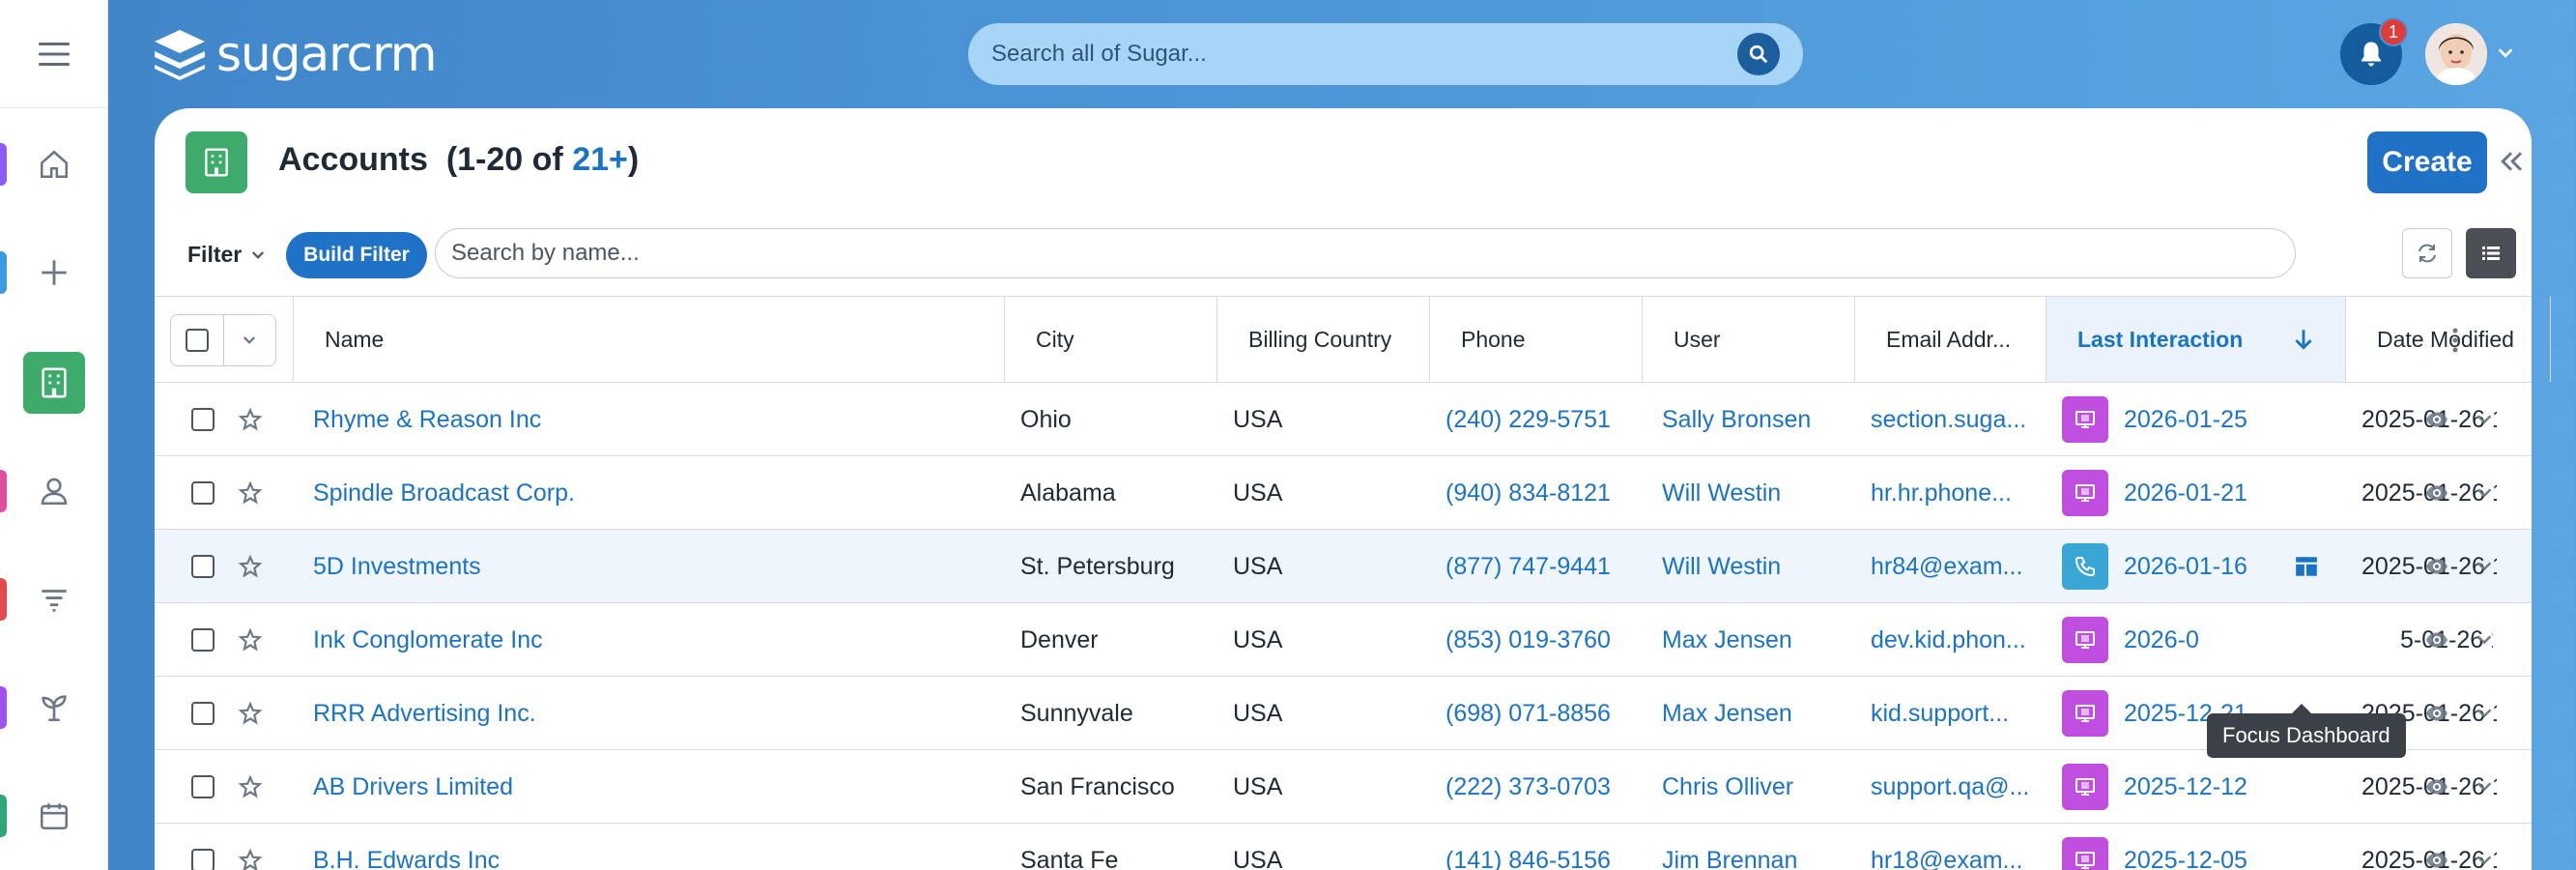  What do you see at coordinates (1324, 340) in the screenshot?
I see `column-header-billing-country: Billing Country` at bounding box center [1324, 340].